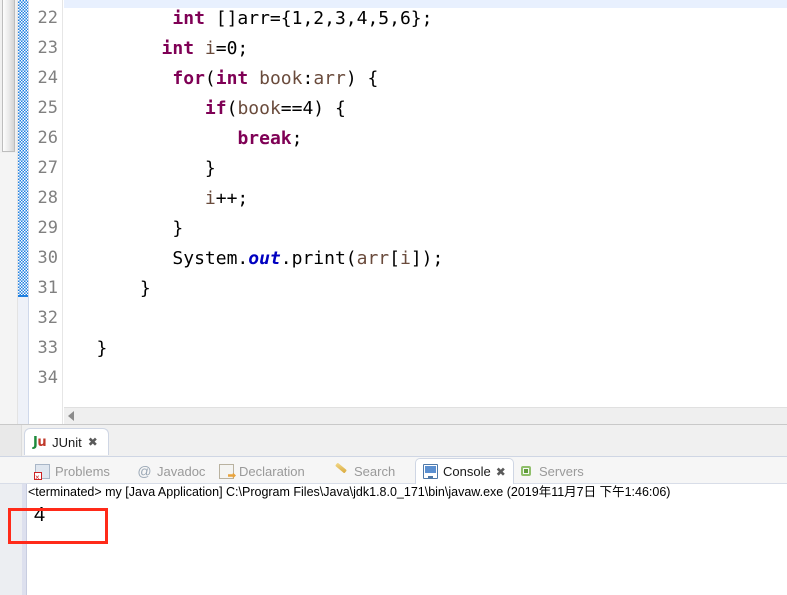 The width and height of the screenshot is (787, 595). What do you see at coordinates (82, 471) in the screenshot?
I see `tab-label: Problems` at bounding box center [82, 471].